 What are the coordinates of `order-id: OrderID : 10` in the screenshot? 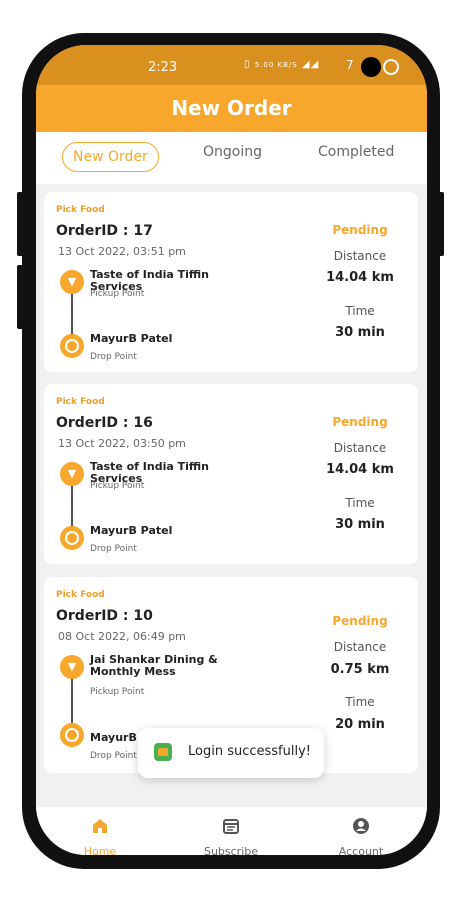 It's located at (104, 616).